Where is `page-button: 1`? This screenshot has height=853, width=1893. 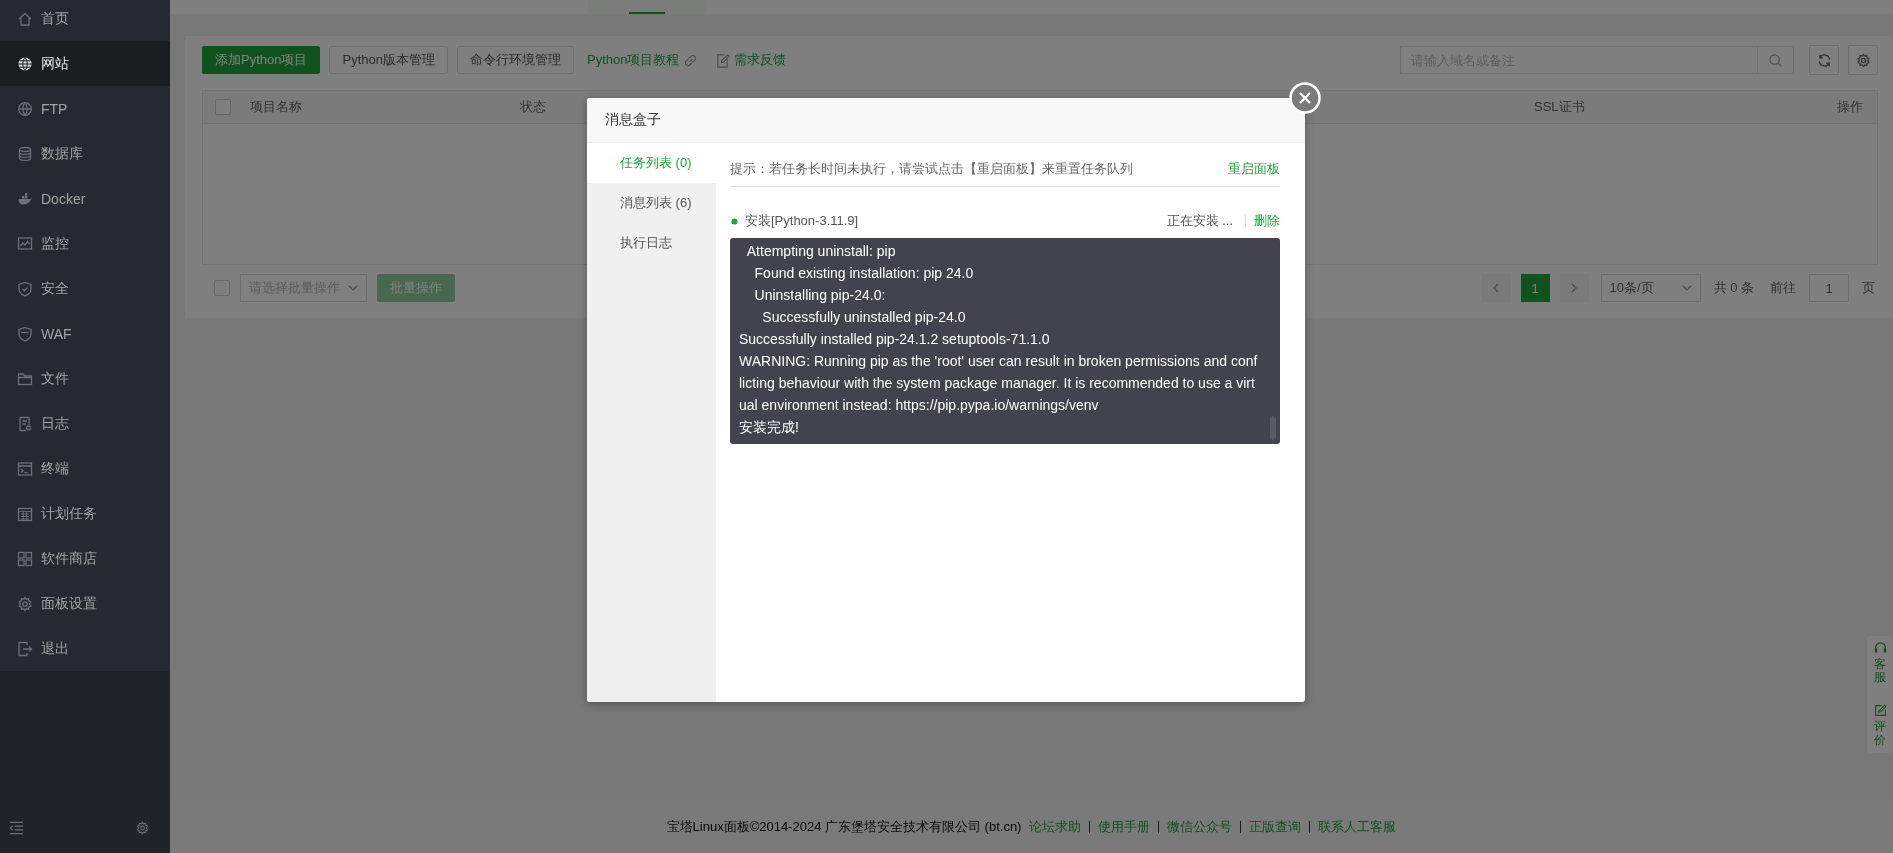 page-button: 1 is located at coordinates (1535, 288).